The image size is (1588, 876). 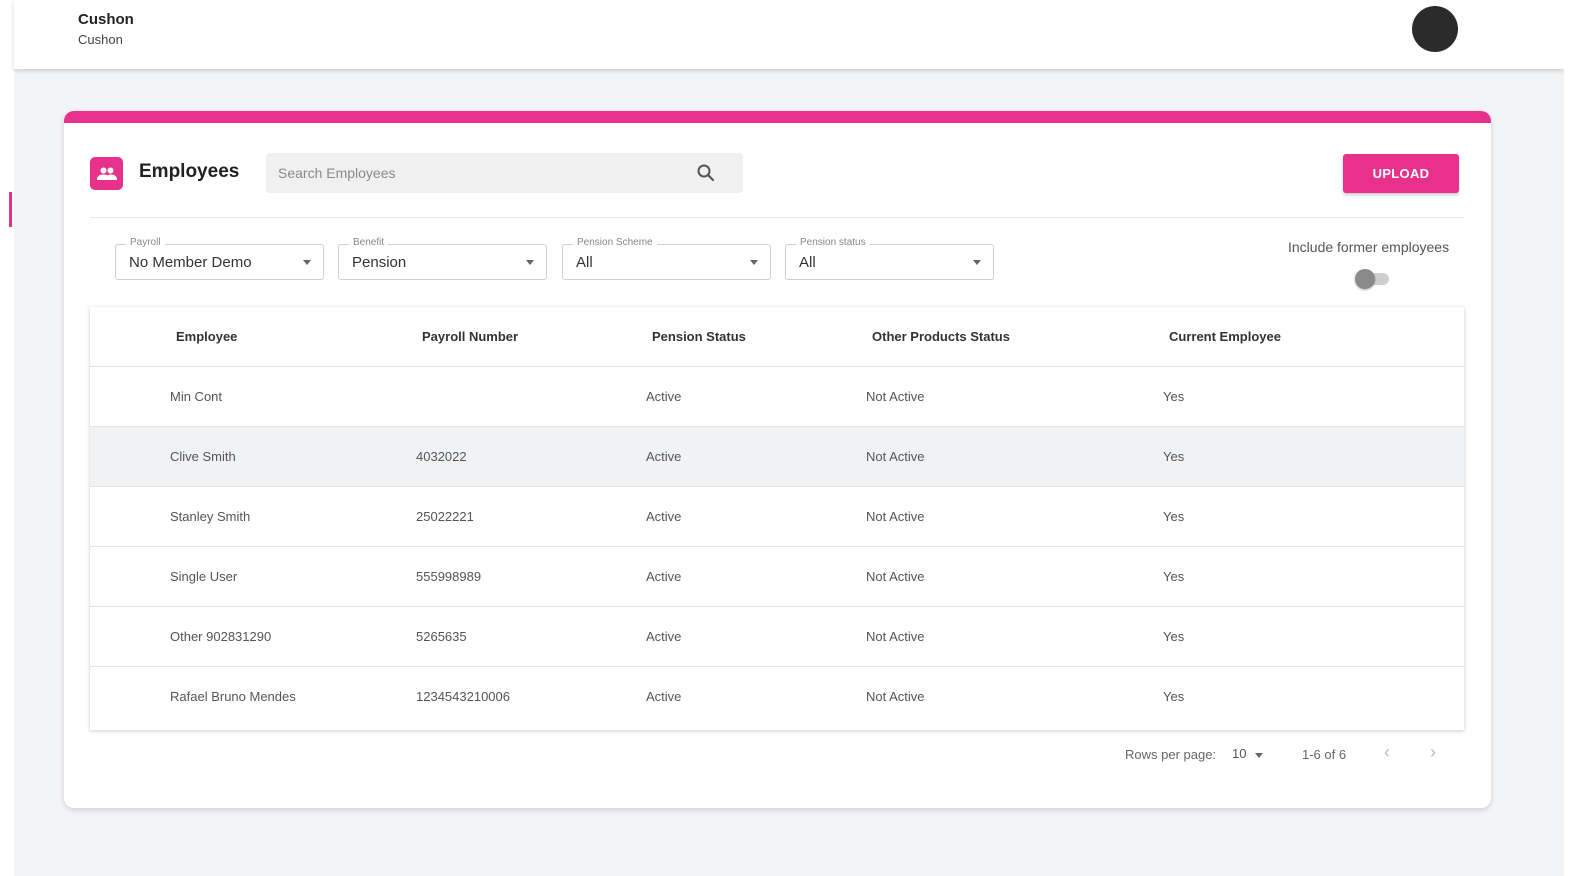 What do you see at coordinates (463, 696) in the screenshot?
I see `cell-payroll-number: 1234543210006` at bounding box center [463, 696].